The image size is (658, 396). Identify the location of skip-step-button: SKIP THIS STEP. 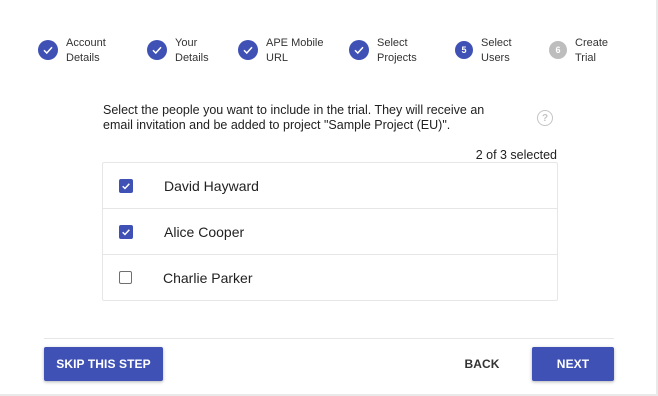
(103, 364).